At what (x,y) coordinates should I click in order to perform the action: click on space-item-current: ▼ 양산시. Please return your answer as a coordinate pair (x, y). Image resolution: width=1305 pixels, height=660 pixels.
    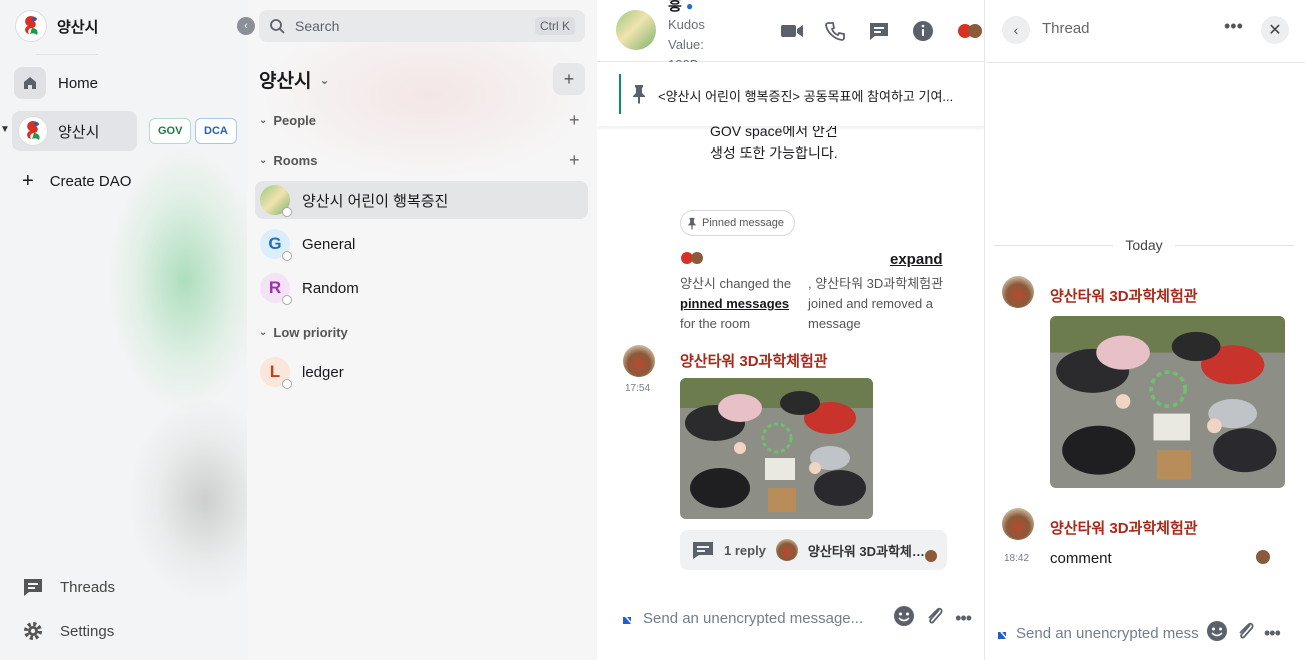
    Looking at the image, I should click on (68, 131).